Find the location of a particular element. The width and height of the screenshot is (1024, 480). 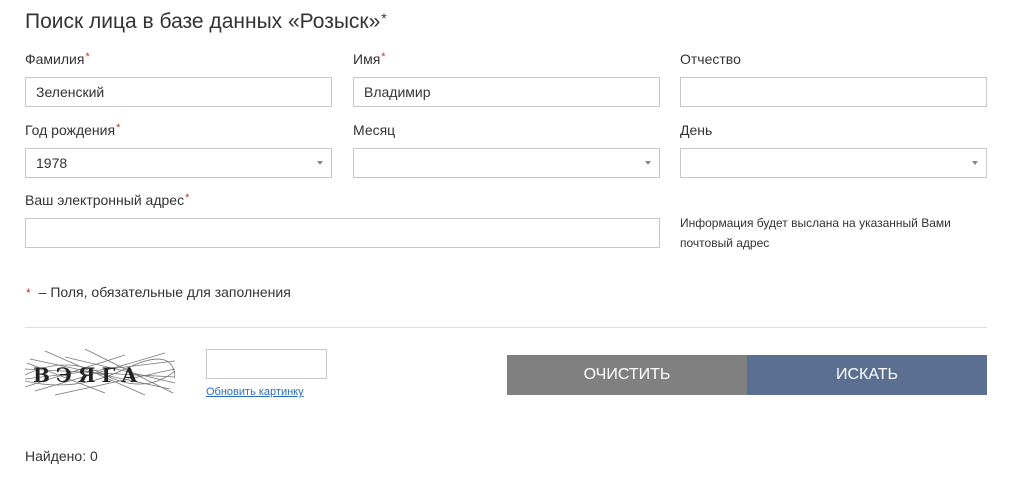

results-count: Найдено: 0 is located at coordinates (61, 456).